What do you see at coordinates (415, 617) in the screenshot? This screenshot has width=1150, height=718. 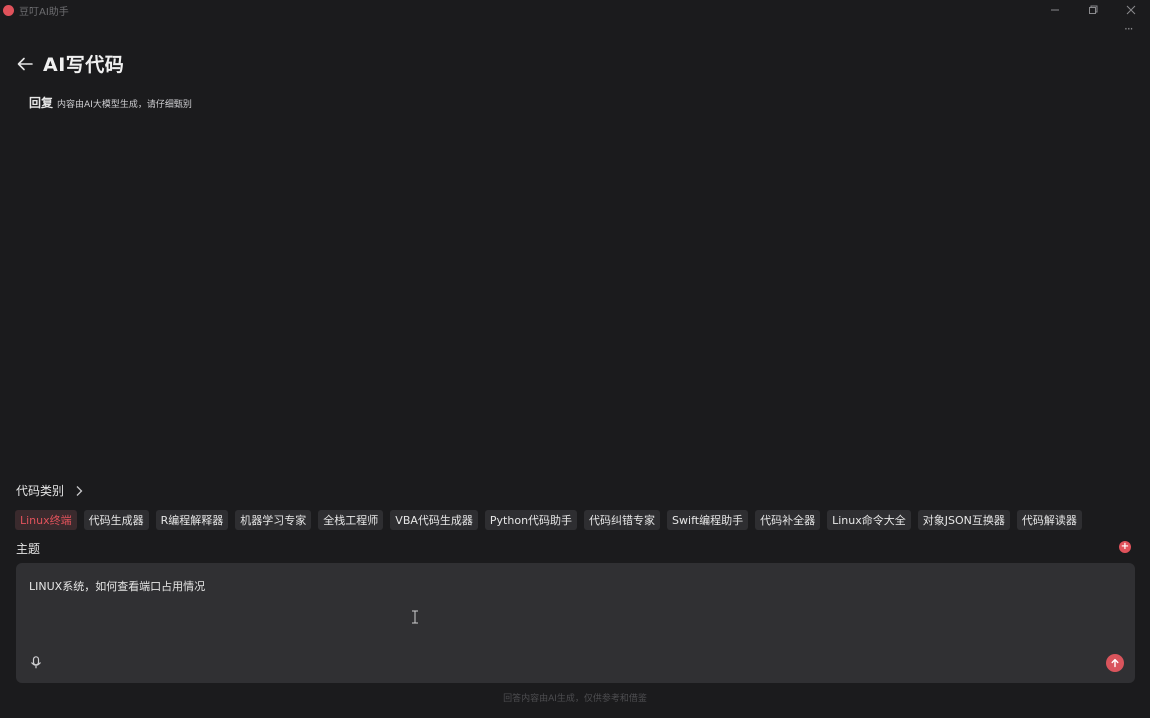 I see `text-cursor-icon` at bounding box center [415, 617].